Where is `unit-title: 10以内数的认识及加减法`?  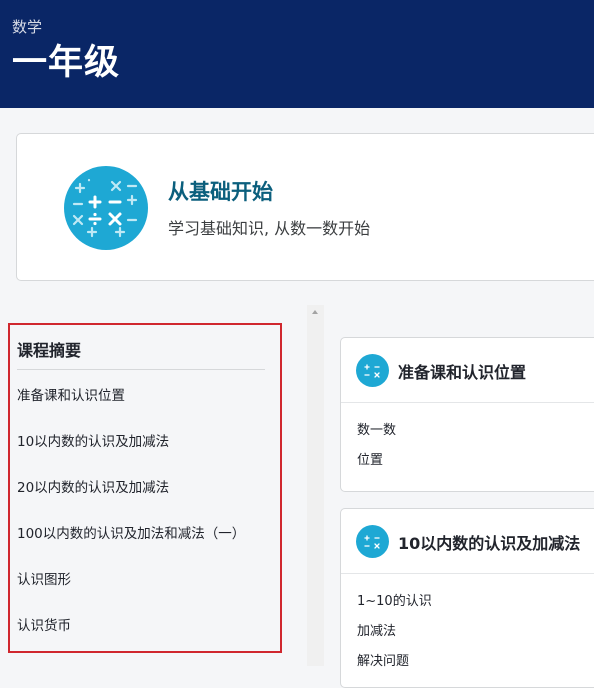
unit-title: 10以内数的认识及加减法 is located at coordinates (489, 542).